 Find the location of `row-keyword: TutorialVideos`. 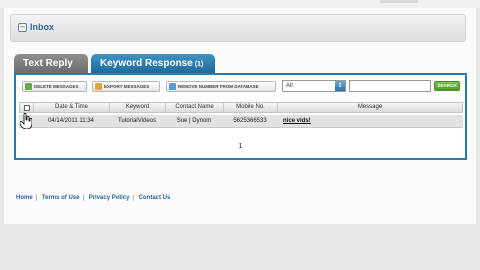

row-keyword: TutorialVideos is located at coordinates (137, 121).